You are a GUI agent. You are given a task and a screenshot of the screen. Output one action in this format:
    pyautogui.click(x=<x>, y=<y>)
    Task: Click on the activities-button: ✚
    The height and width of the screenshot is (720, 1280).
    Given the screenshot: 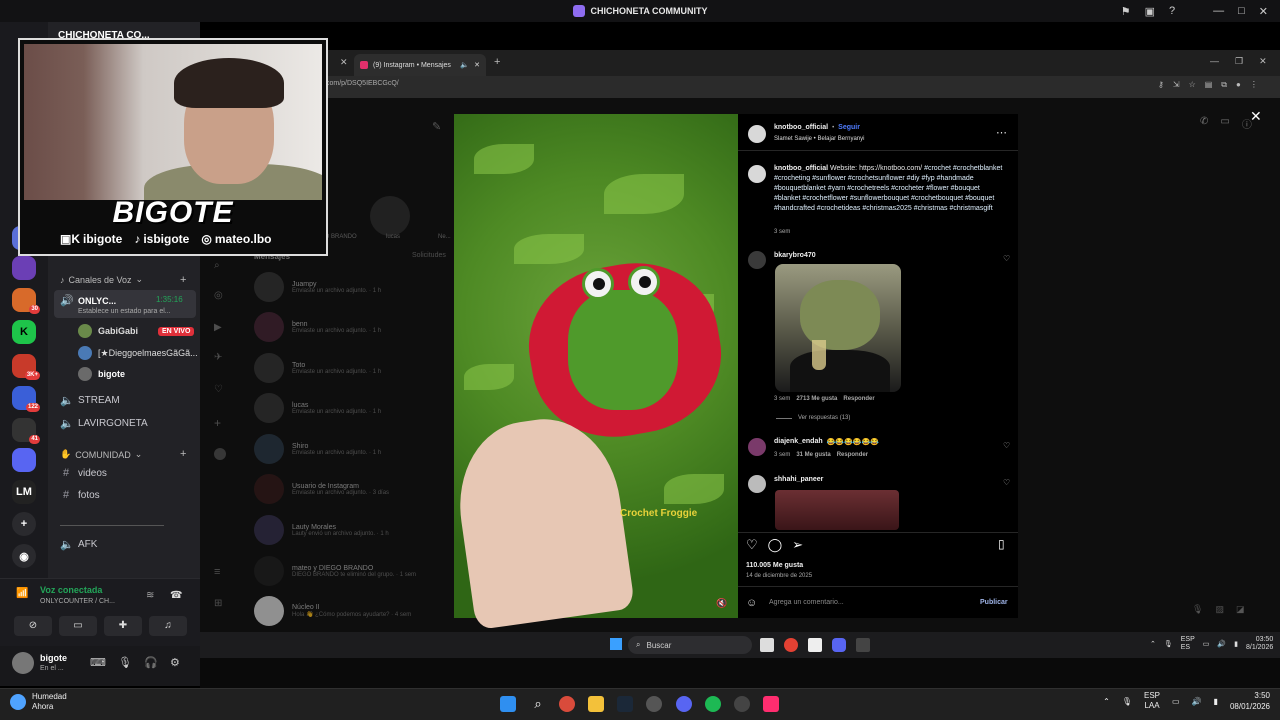 What is the action you would take?
    pyautogui.click(x=123, y=626)
    